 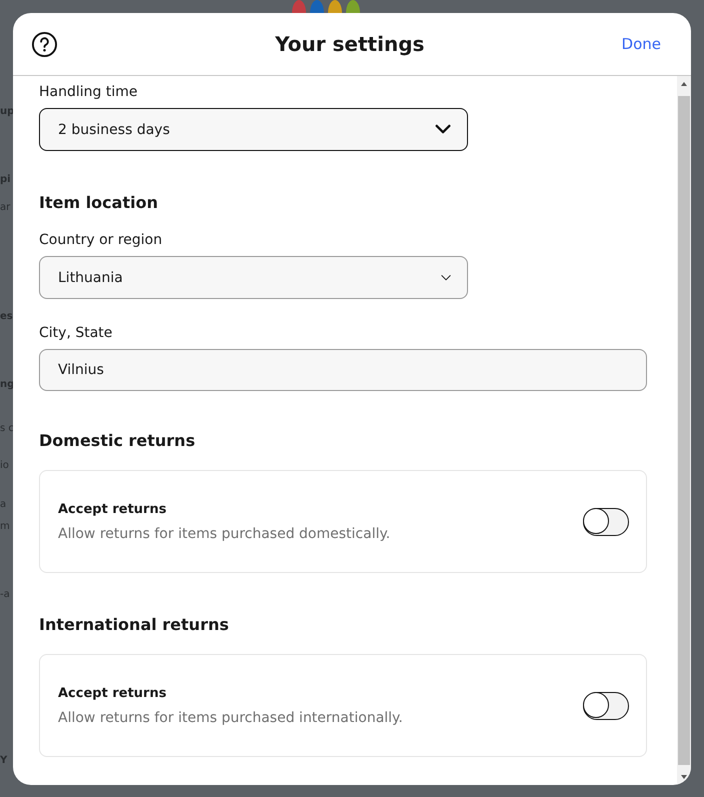 I want to click on done-button: Done, so click(x=641, y=44).